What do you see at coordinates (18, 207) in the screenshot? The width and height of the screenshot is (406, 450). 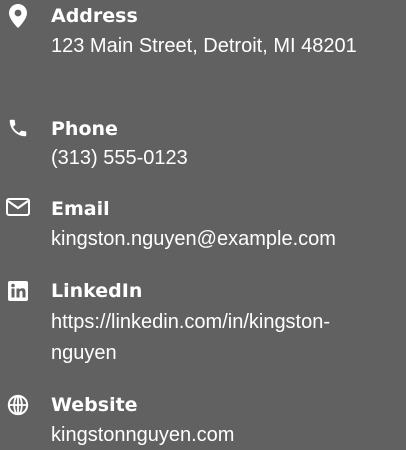 I see `envelope-icon` at bounding box center [18, 207].